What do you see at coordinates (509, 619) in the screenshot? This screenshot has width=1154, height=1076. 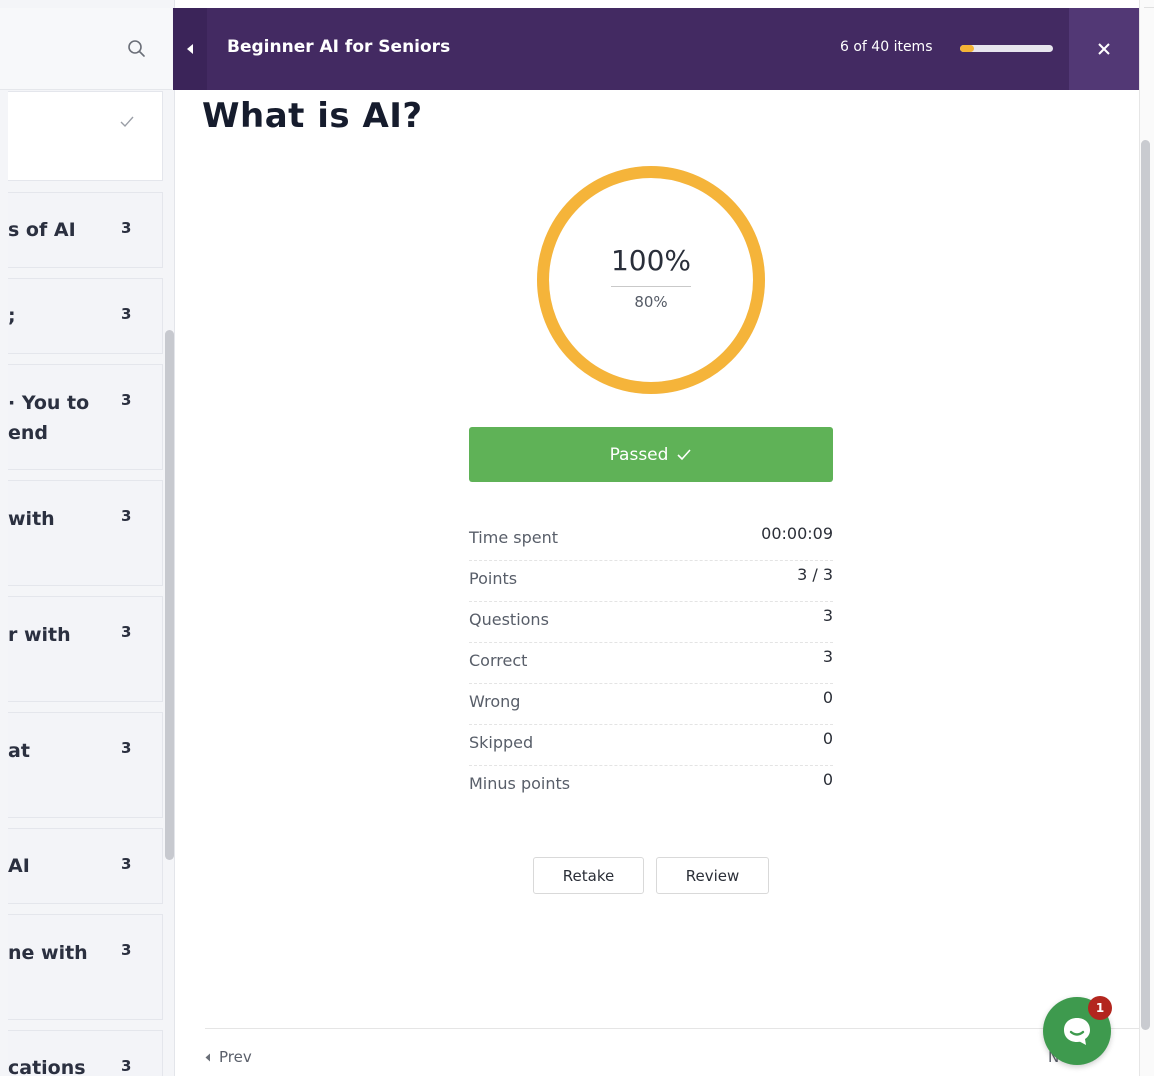 I see `stat-label: Questions` at bounding box center [509, 619].